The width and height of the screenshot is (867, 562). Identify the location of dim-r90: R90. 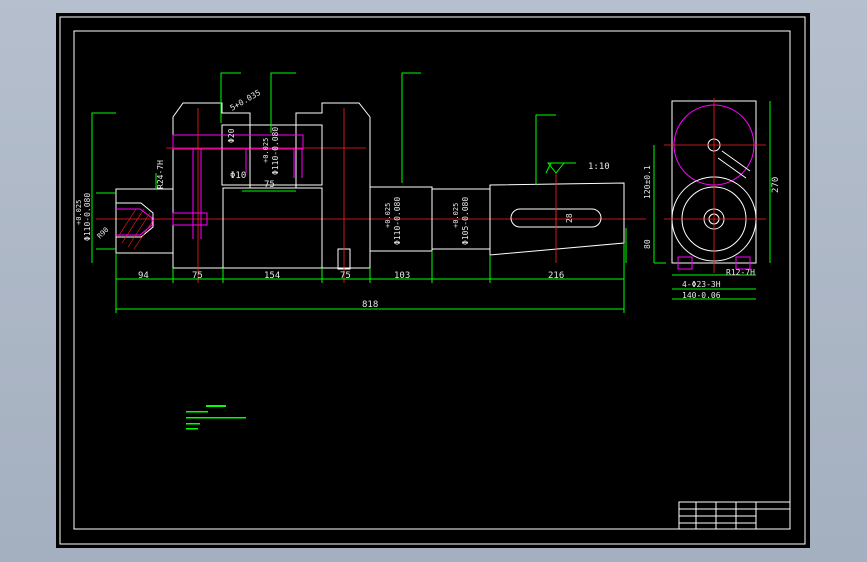
(103, 233).